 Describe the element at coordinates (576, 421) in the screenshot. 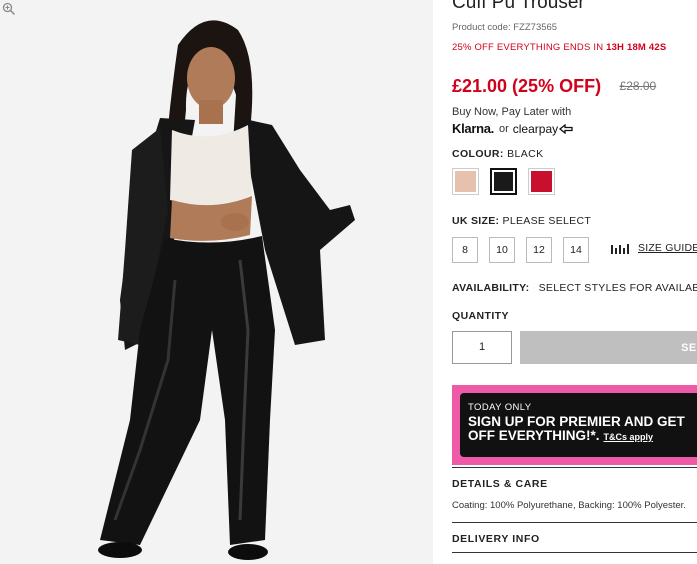

I see `premier-headline-1: SIGN UP FOR PREMIER AND GET` at that location.